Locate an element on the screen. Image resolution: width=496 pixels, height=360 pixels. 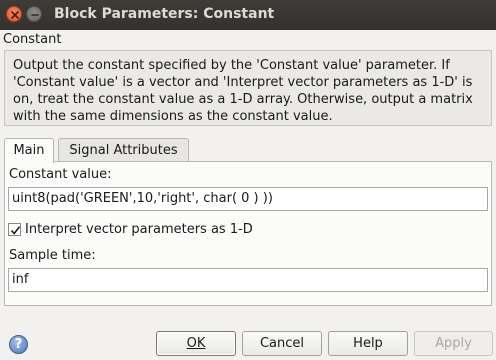
minimize-button is located at coordinates (34, 14).